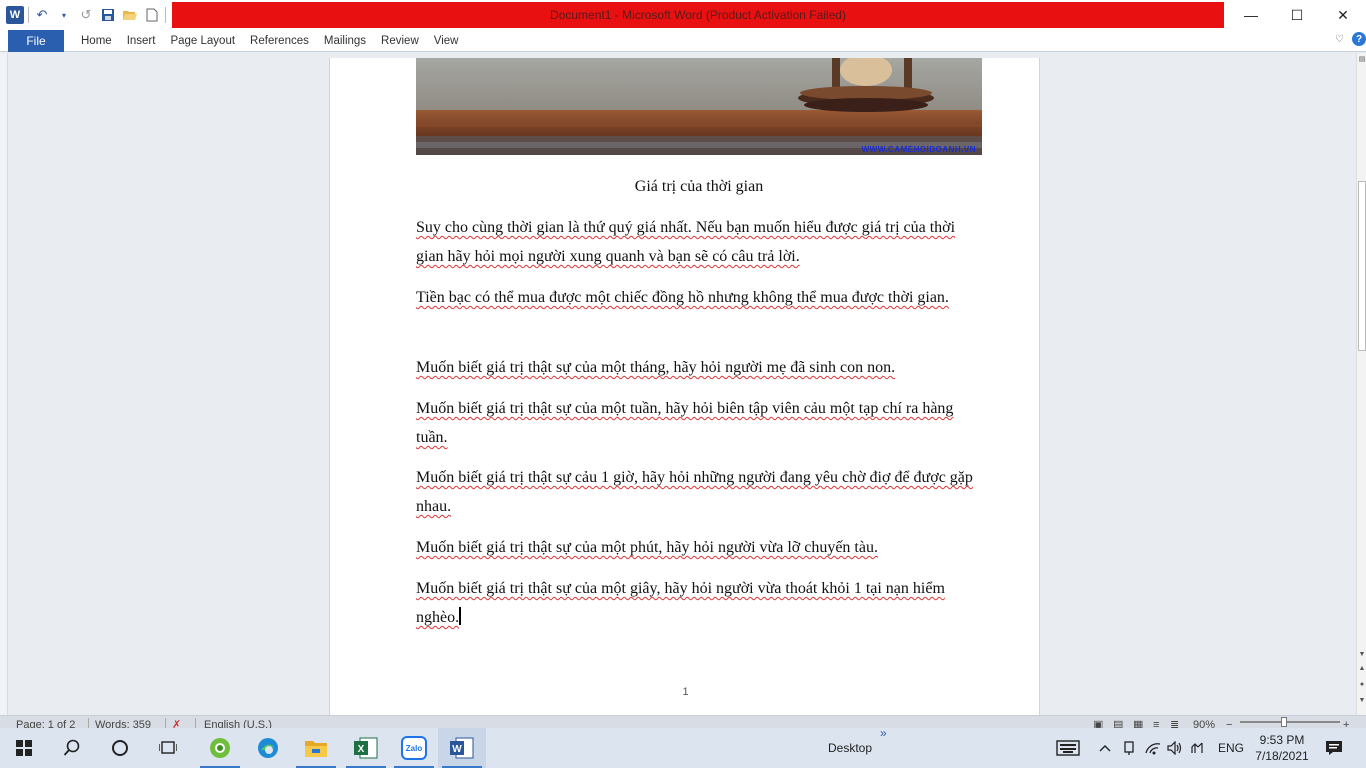 The image size is (1366, 768). Describe the element at coordinates (1361, 656) in the screenshot. I see `scroll-down-icon: ▼` at that location.